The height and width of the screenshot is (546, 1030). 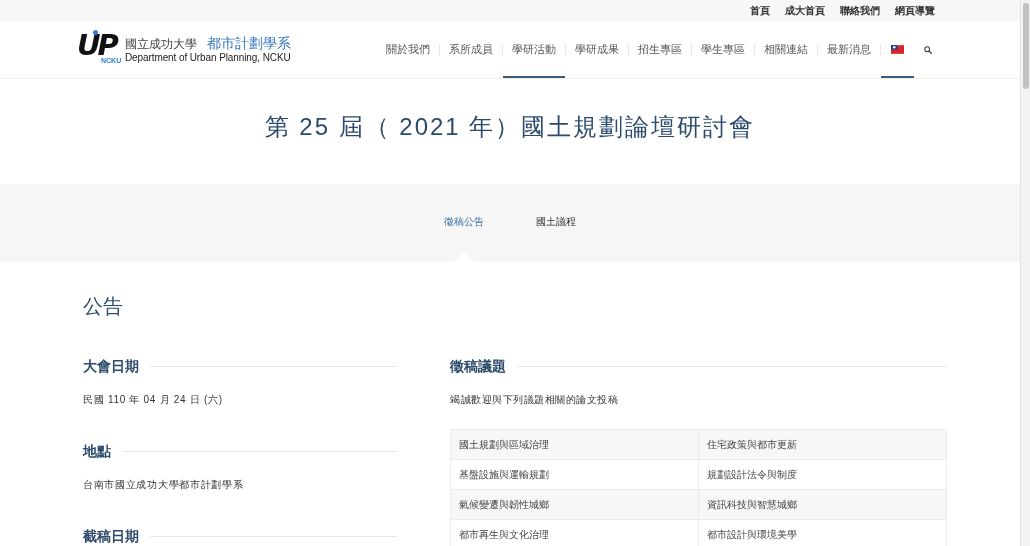 What do you see at coordinates (208, 57) in the screenshot?
I see `department-name-english: Department of Urban Planning, NCKU` at bounding box center [208, 57].